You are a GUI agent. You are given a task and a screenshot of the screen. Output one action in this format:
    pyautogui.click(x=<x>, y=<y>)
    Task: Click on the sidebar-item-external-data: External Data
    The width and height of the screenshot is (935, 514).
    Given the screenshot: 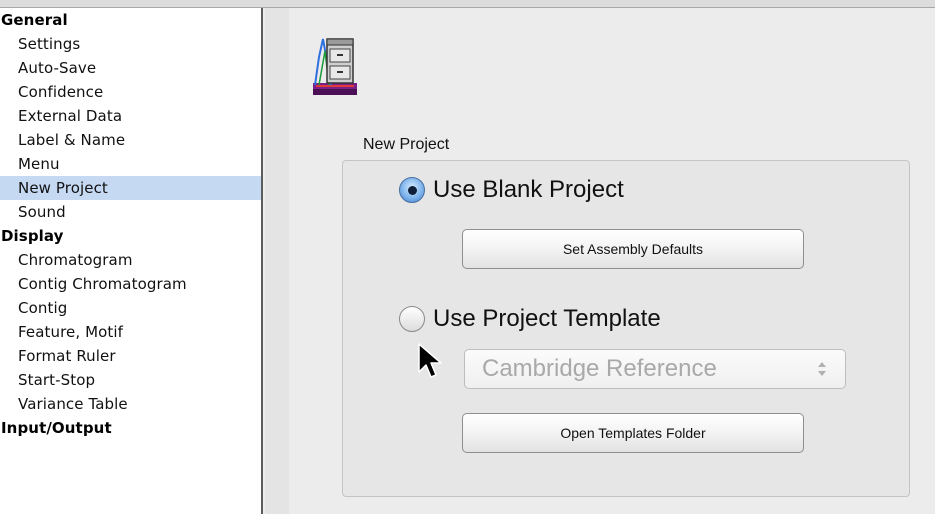 What is the action you would take?
    pyautogui.click(x=130, y=116)
    